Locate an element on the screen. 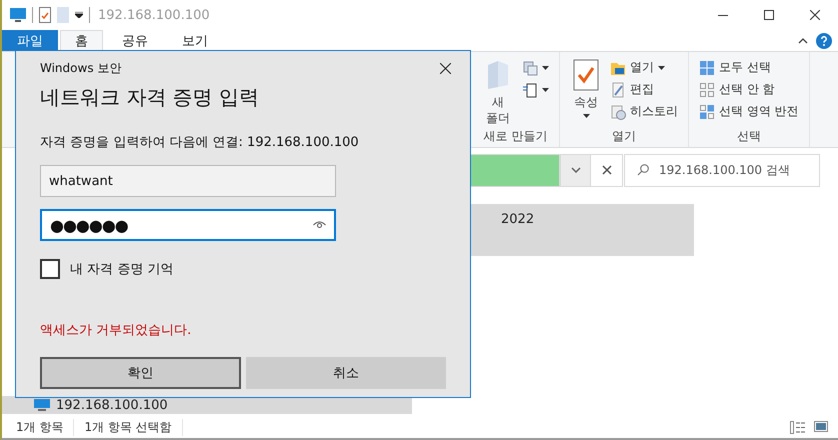  ribbon-button: 새 폴더 is located at coordinates (498, 93).